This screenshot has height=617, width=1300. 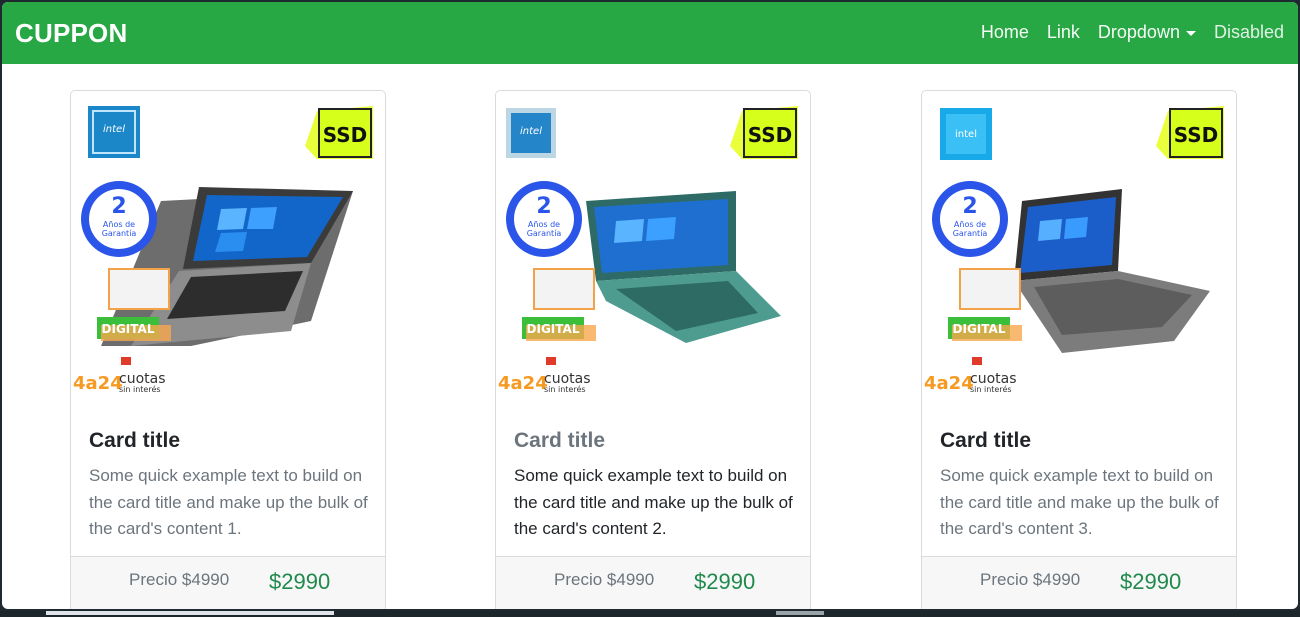 What do you see at coordinates (1005, 32) in the screenshot?
I see `nav-link-home: Home` at bounding box center [1005, 32].